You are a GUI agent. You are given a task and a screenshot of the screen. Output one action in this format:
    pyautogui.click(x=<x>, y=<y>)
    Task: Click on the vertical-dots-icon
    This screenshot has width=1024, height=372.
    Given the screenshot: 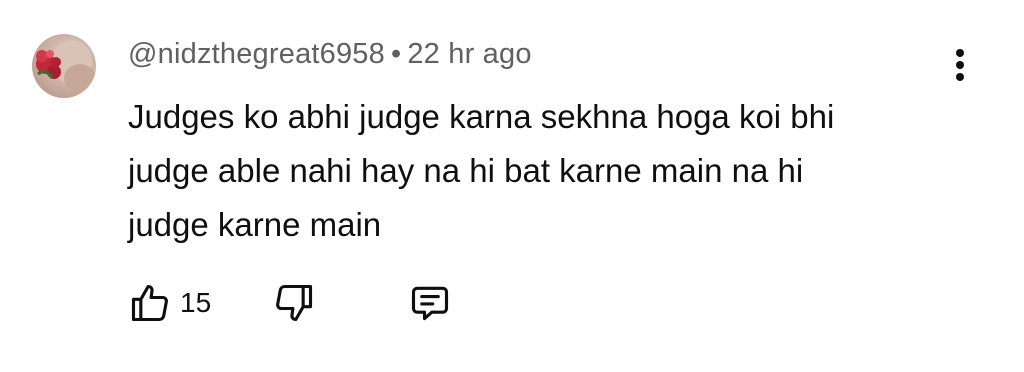 What is the action you would take?
    pyautogui.click(x=960, y=65)
    